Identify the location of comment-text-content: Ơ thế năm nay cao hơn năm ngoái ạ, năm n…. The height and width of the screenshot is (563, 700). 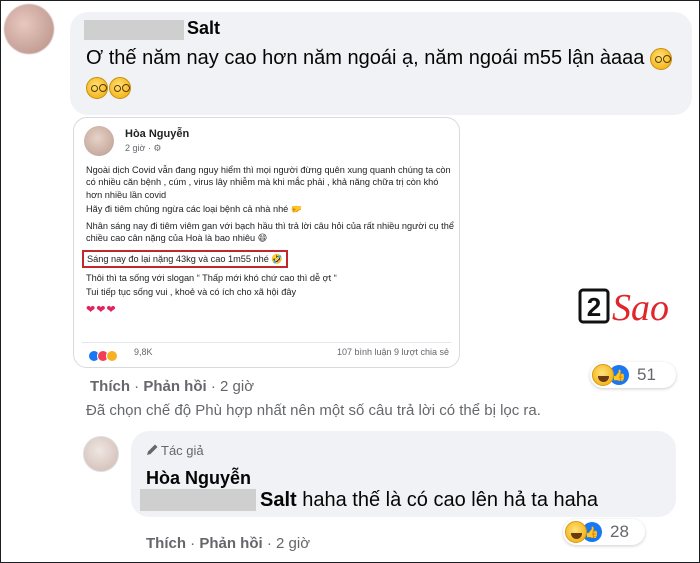
(365, 58).